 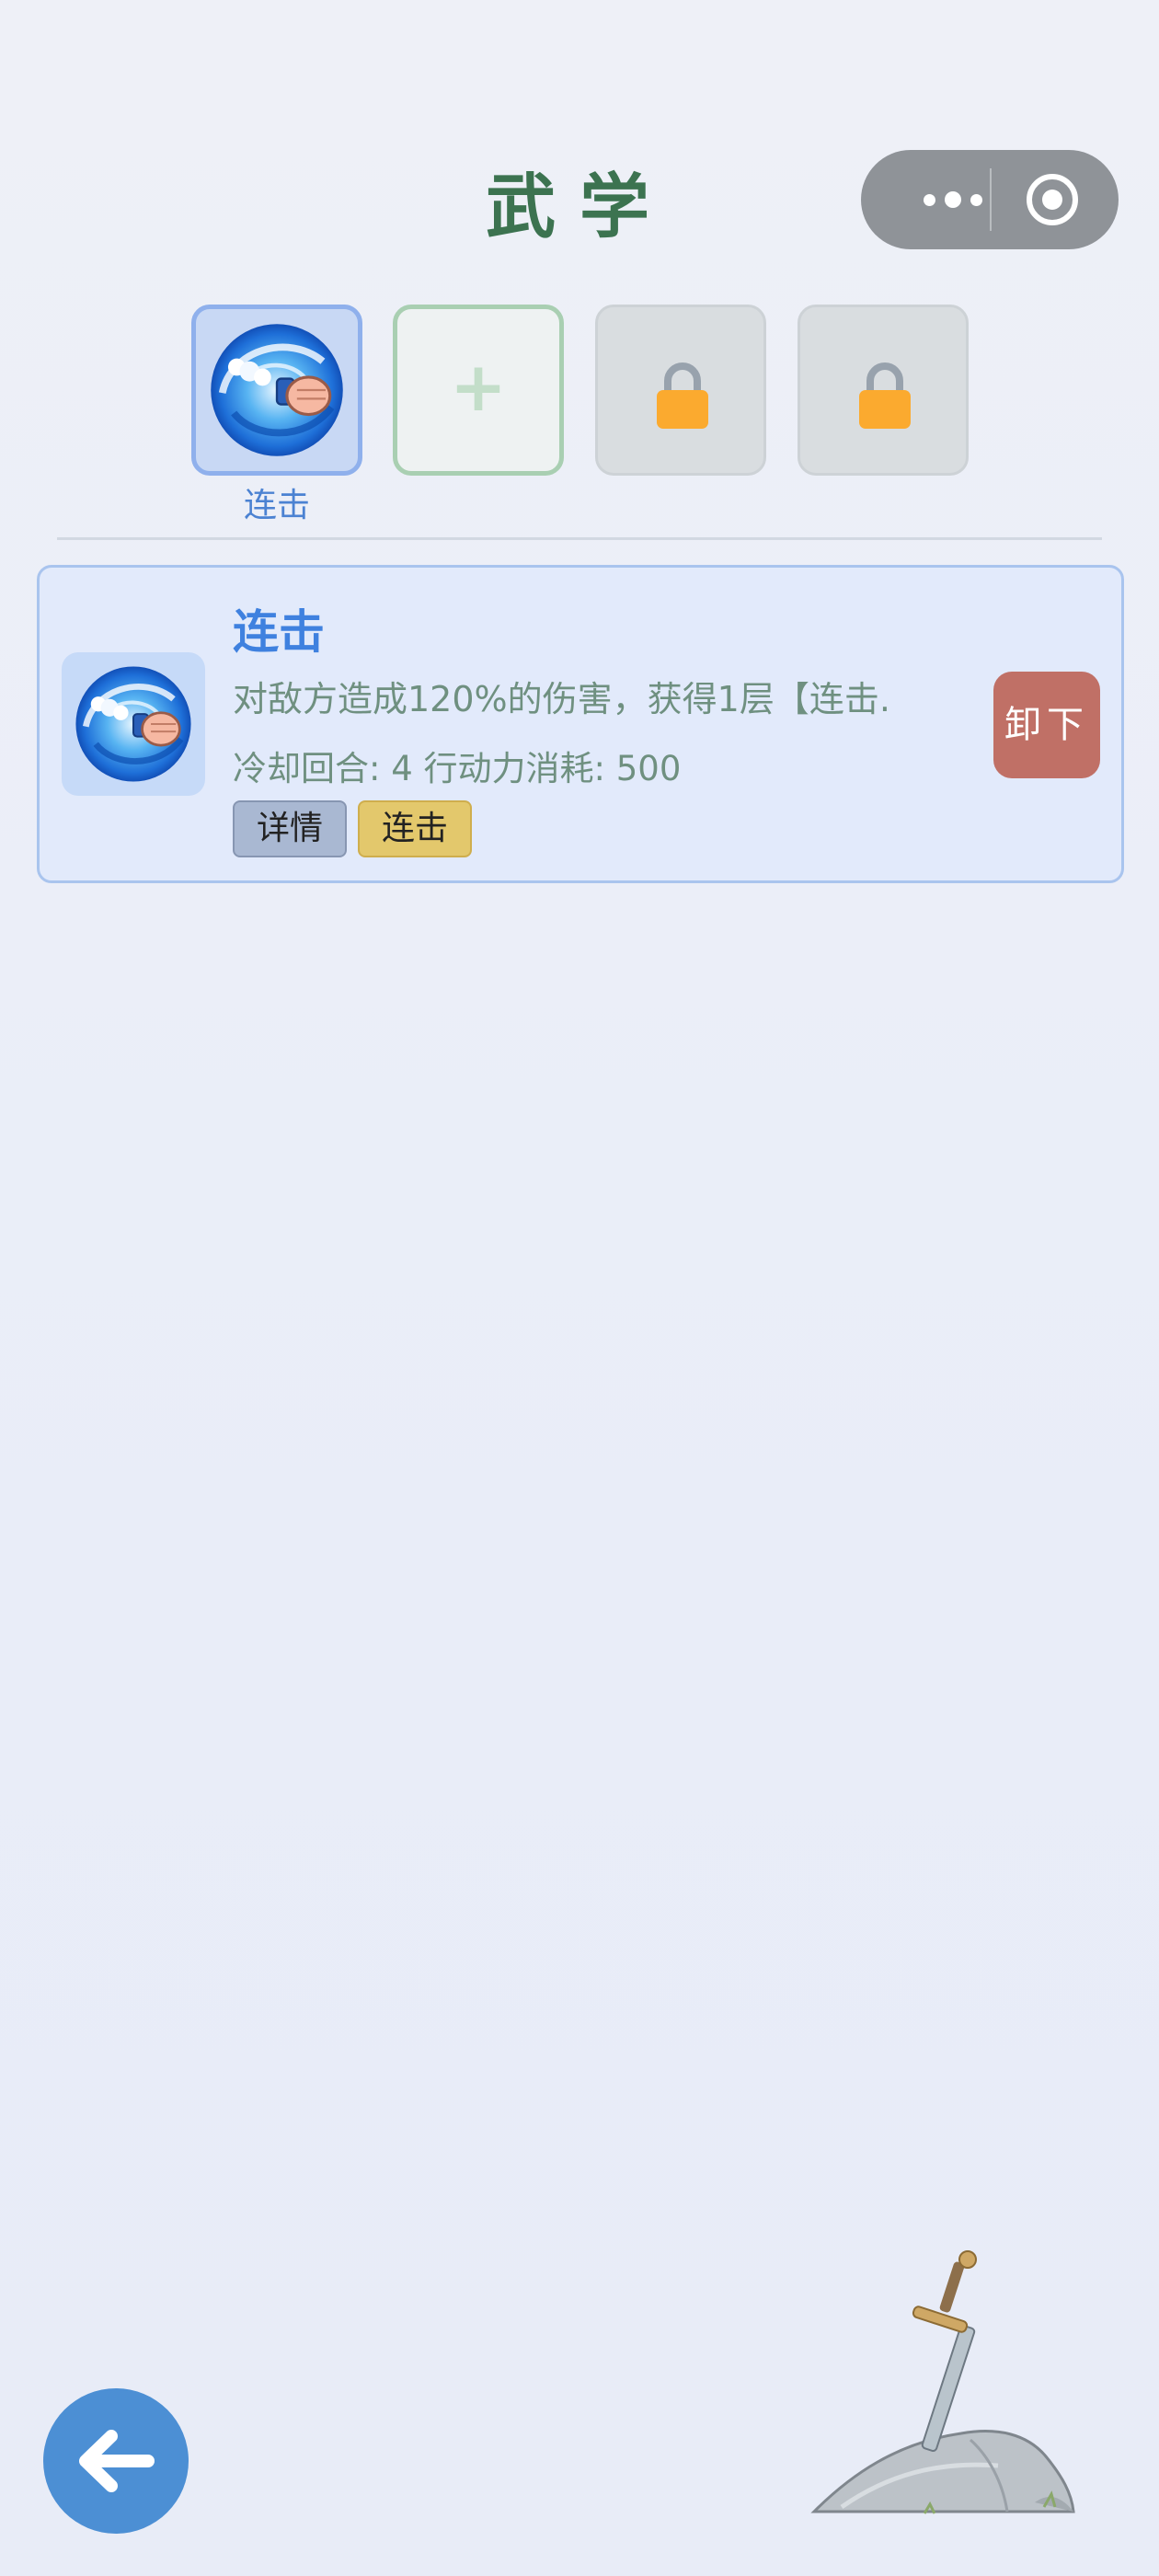 I want to click on plus-icon: +, so click(x=478, y=387).